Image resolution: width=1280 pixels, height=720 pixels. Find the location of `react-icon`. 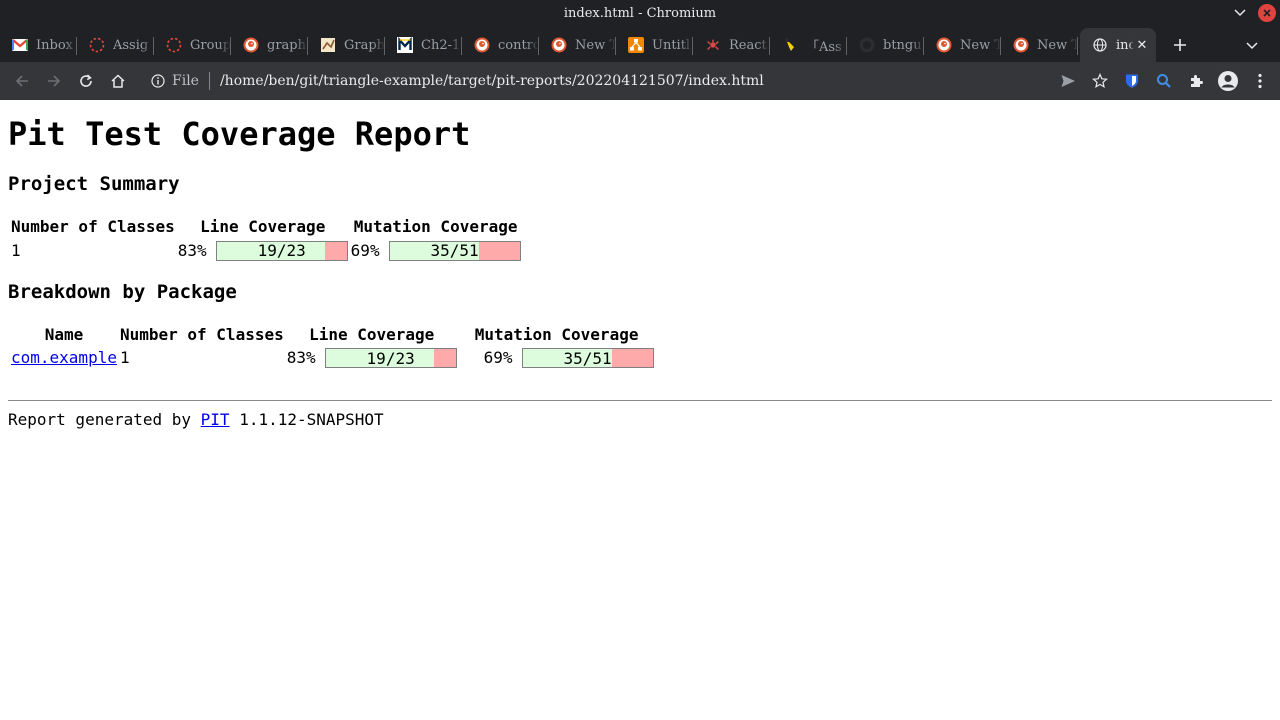

react-icon is located at coordinates (713, 45).